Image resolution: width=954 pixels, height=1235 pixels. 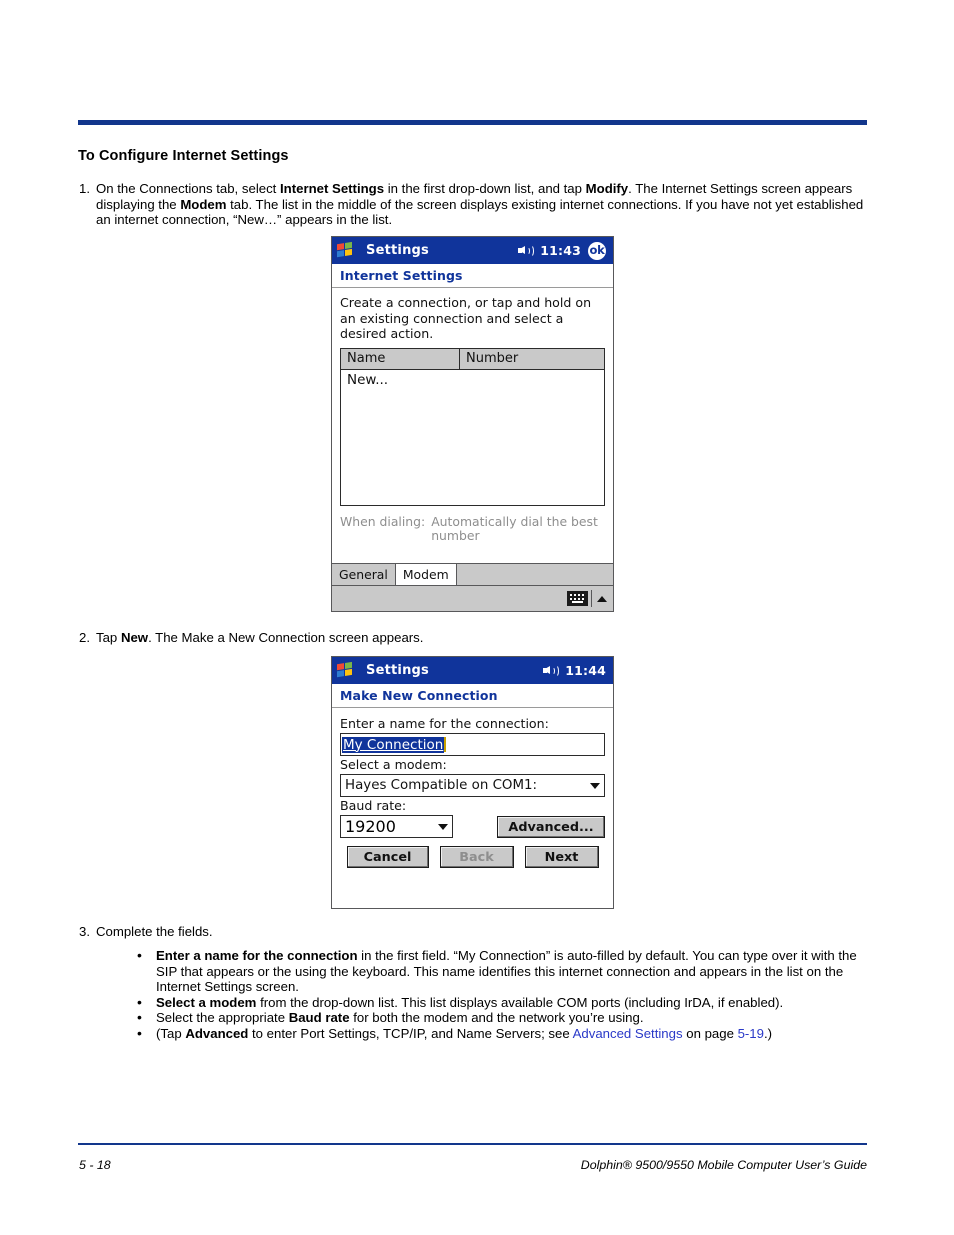 I want to click on tab-strip: General Modem, so click(x=472, y=574).